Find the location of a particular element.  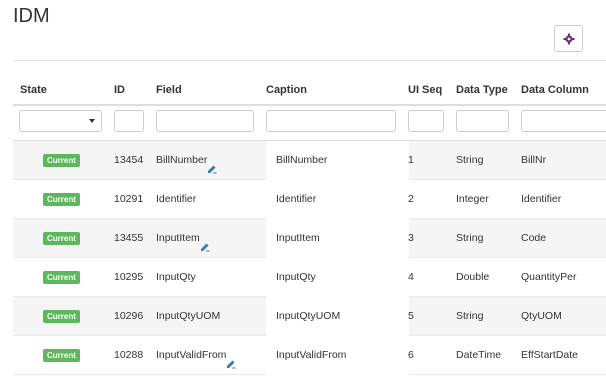

data-column-link: BillNr is located at coordinates (533, 160).